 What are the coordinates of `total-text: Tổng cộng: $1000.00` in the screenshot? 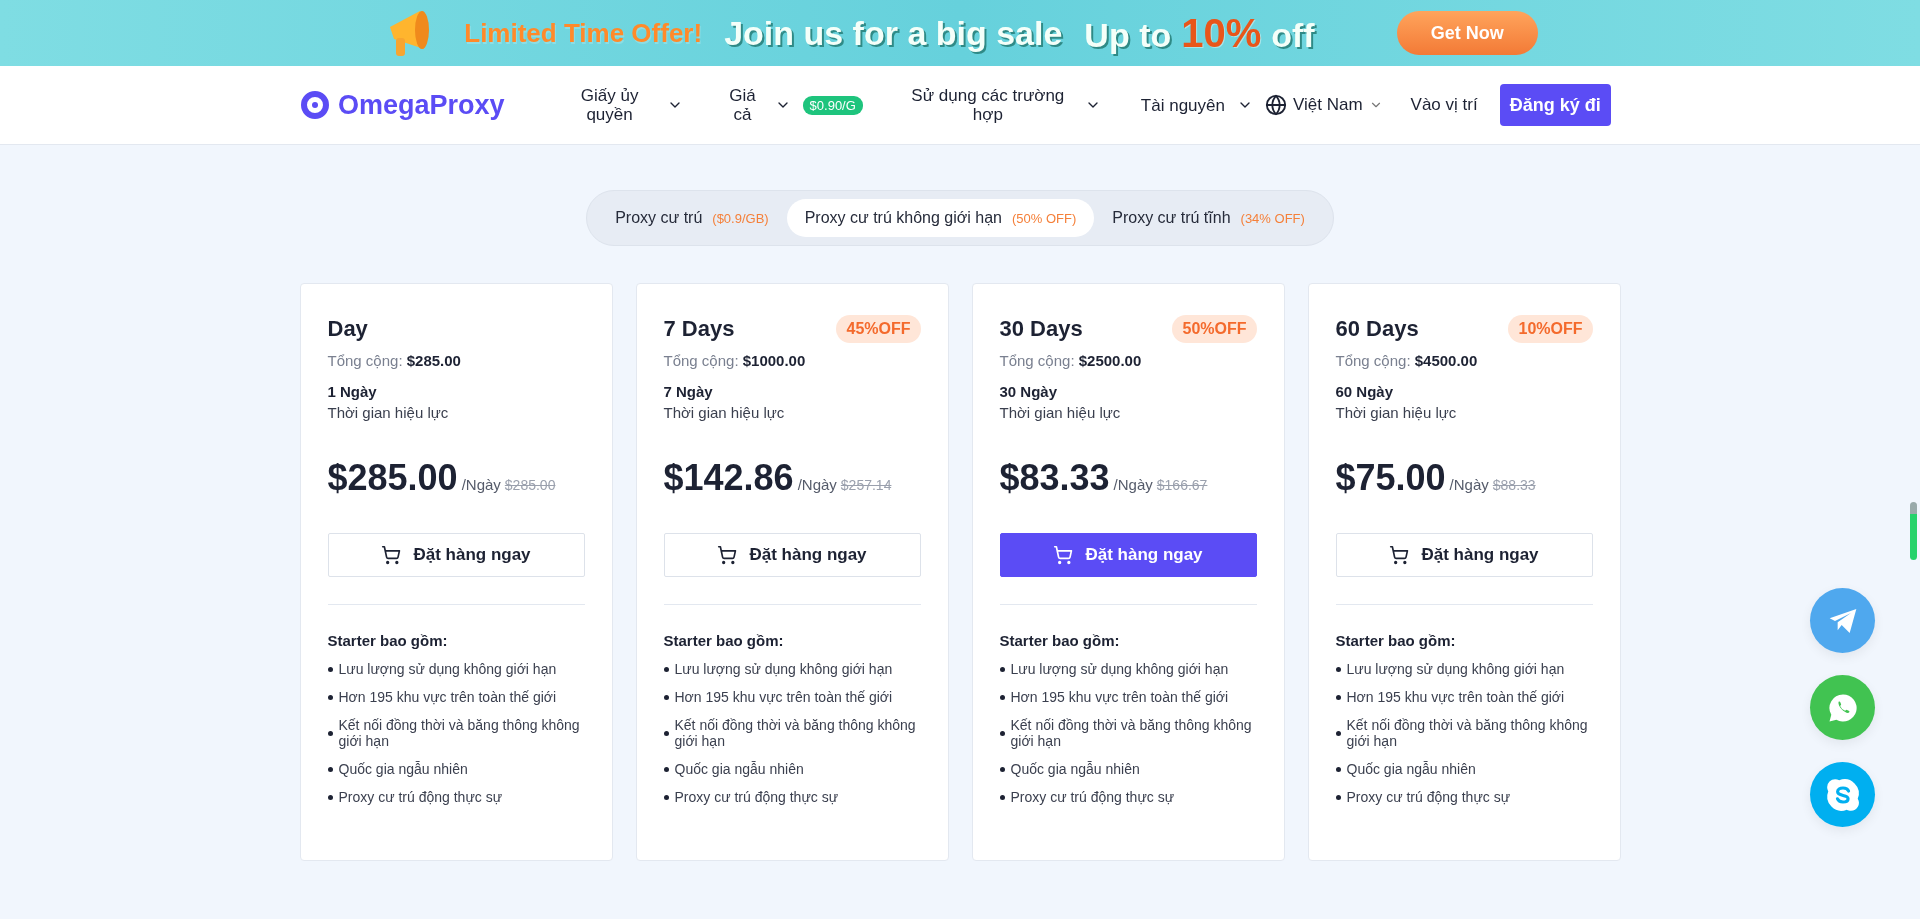 It's located at (735, 360).